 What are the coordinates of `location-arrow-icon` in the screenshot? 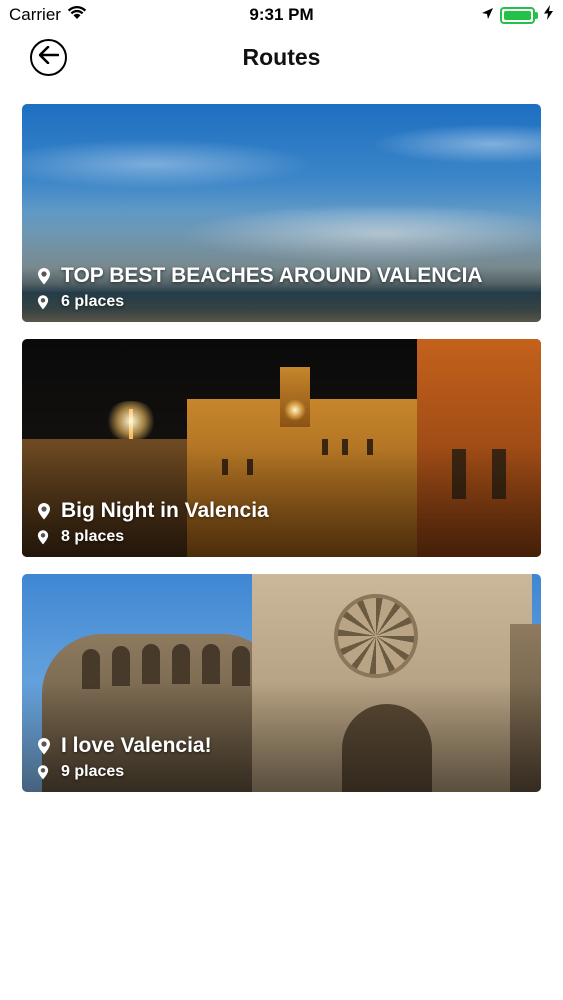 It's located at (487, 15).